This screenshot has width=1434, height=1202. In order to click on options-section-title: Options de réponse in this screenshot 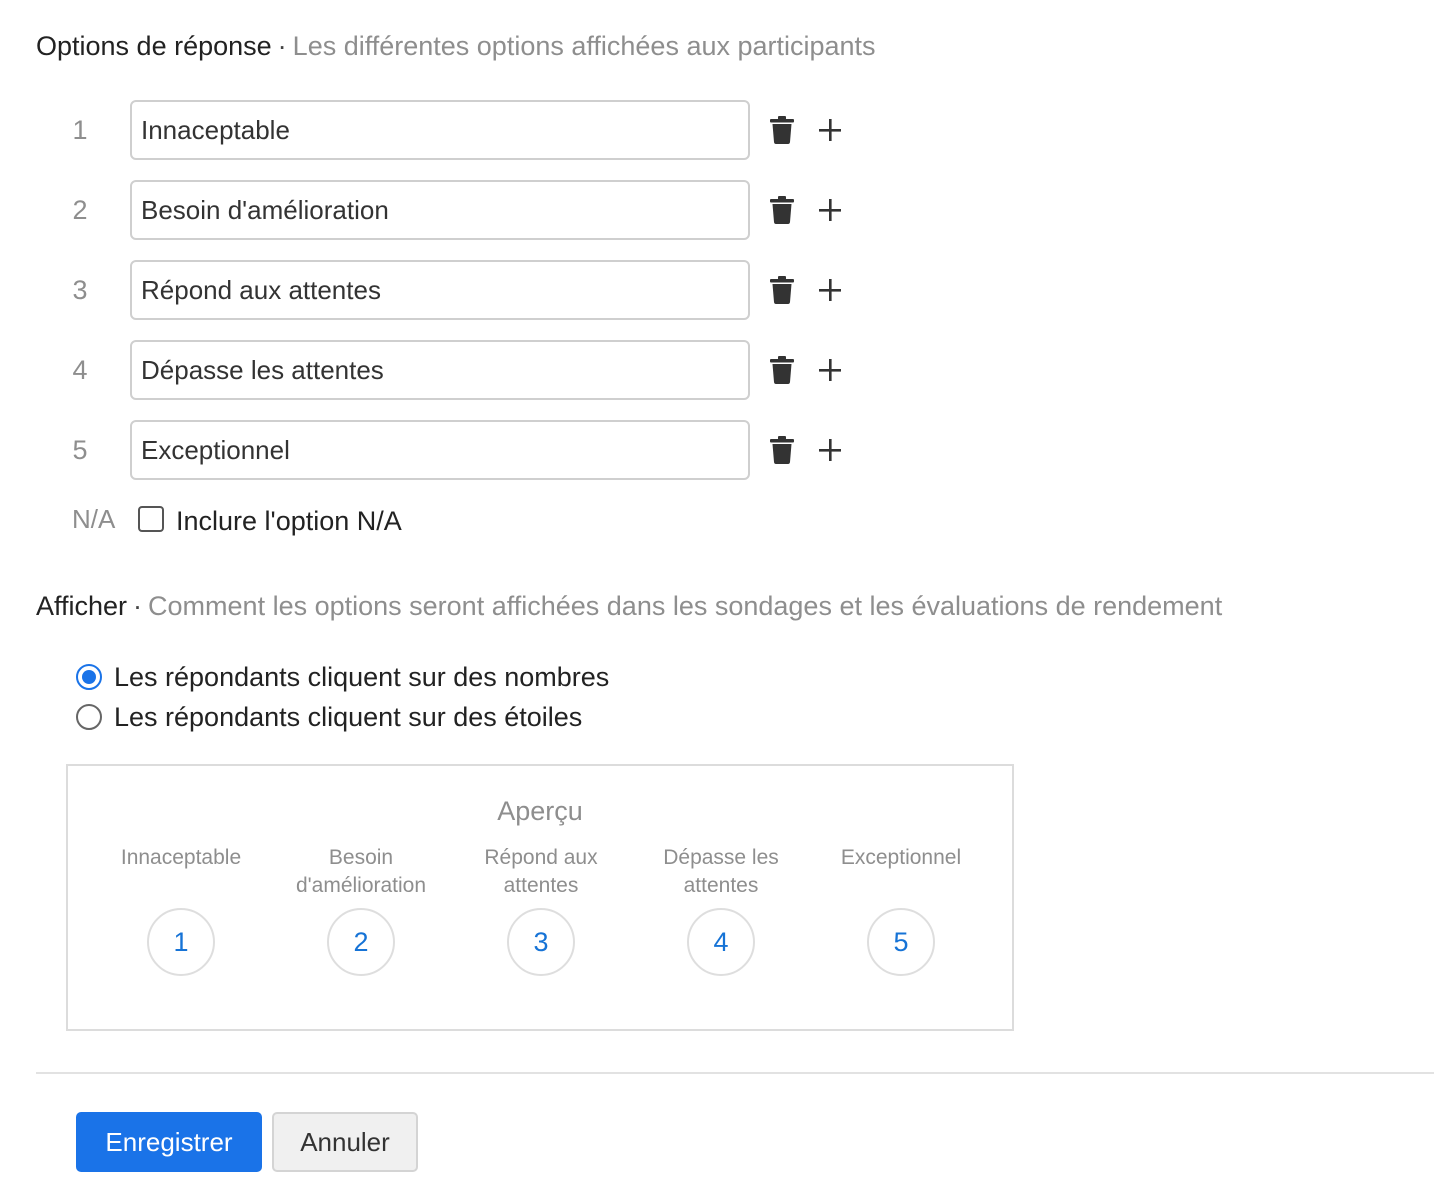, I will do `click(154, 46)`.